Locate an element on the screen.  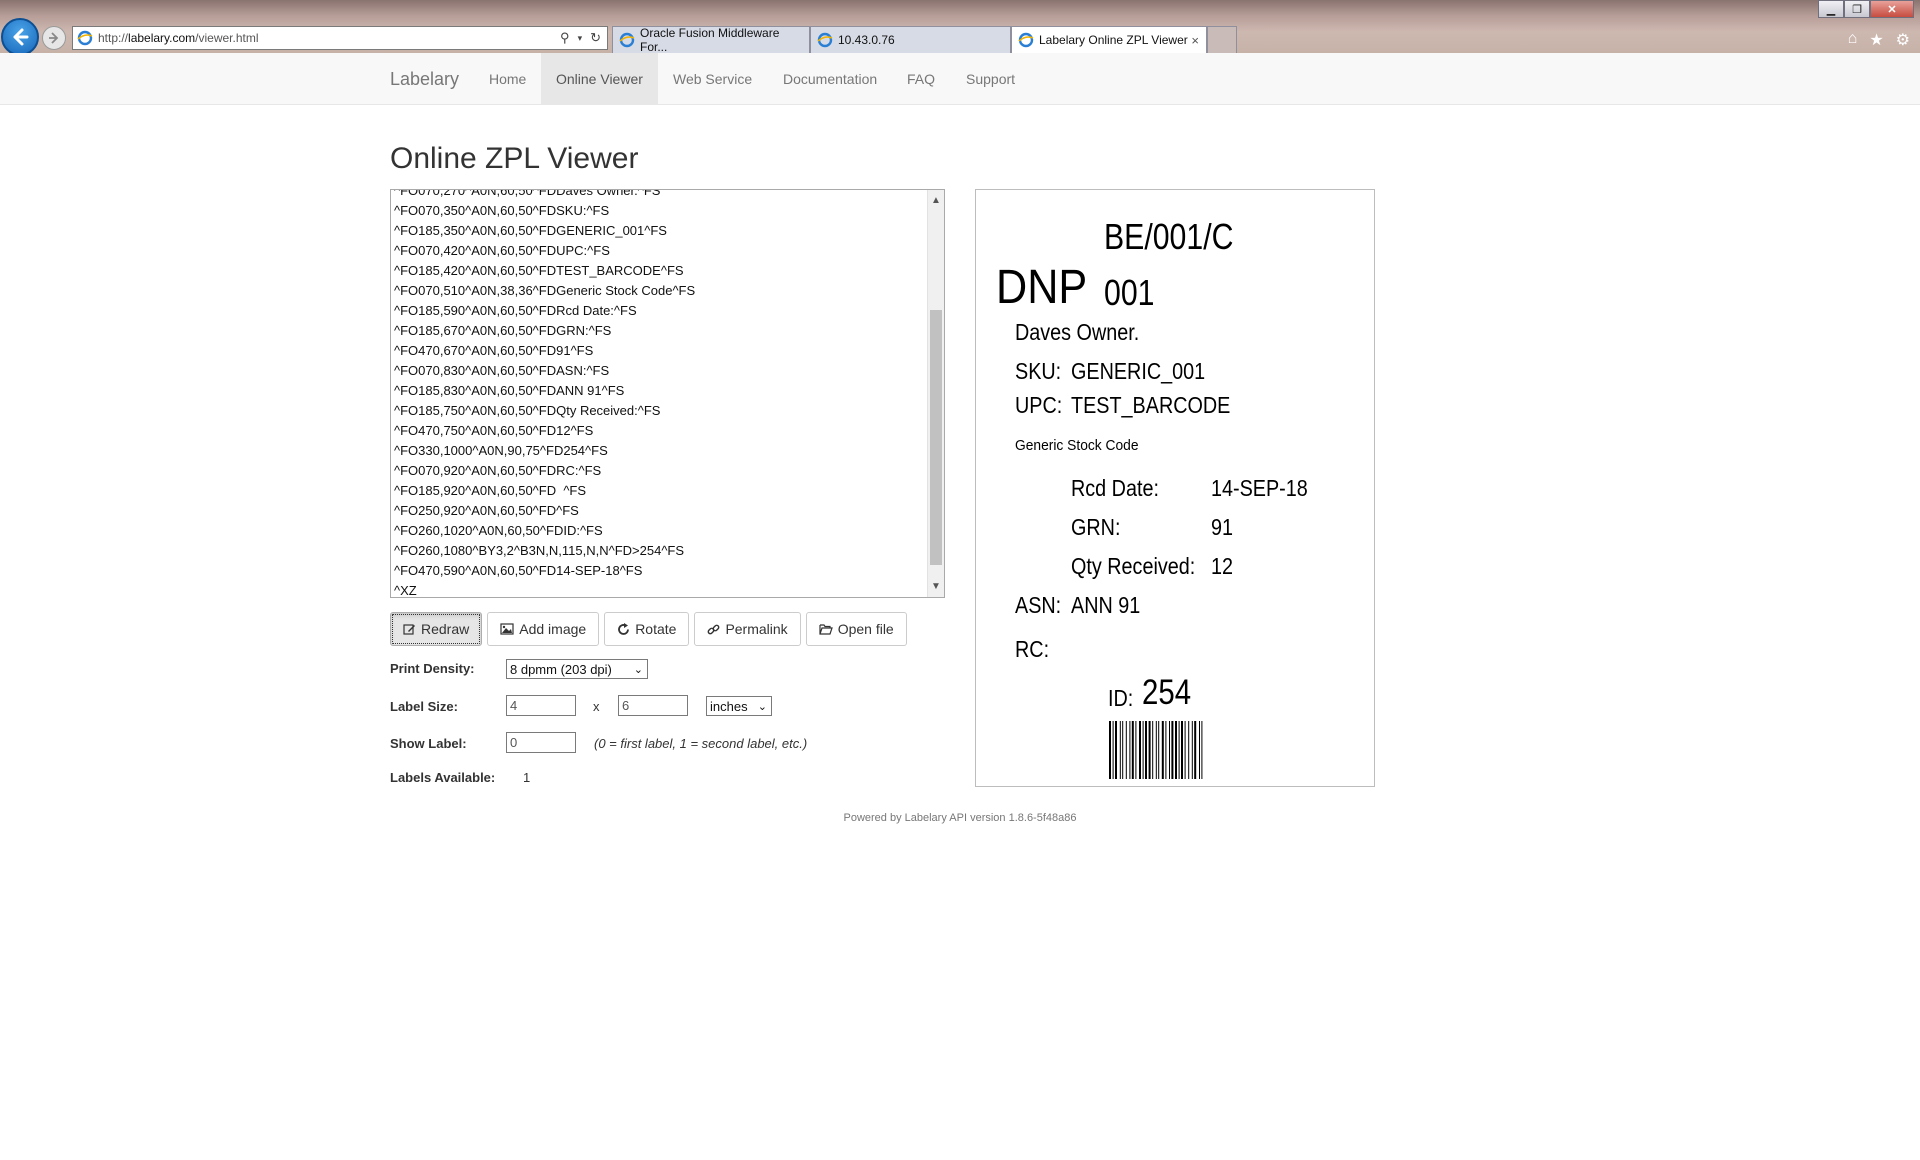
browser-toolbar-icons: ⌂ ★ ⚙ is located at coordinates (1879, 40).